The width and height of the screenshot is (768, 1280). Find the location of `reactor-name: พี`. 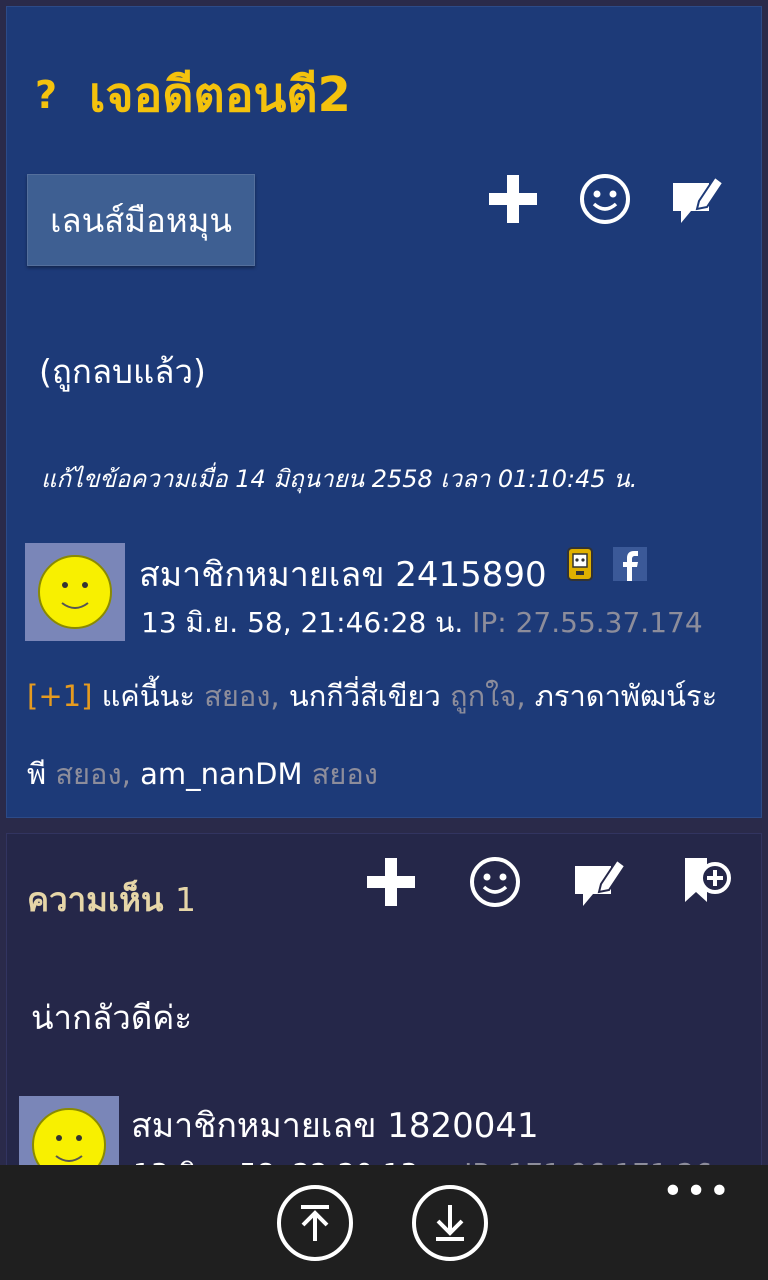

reactor-name: พี is located at coordinates (36, 774).